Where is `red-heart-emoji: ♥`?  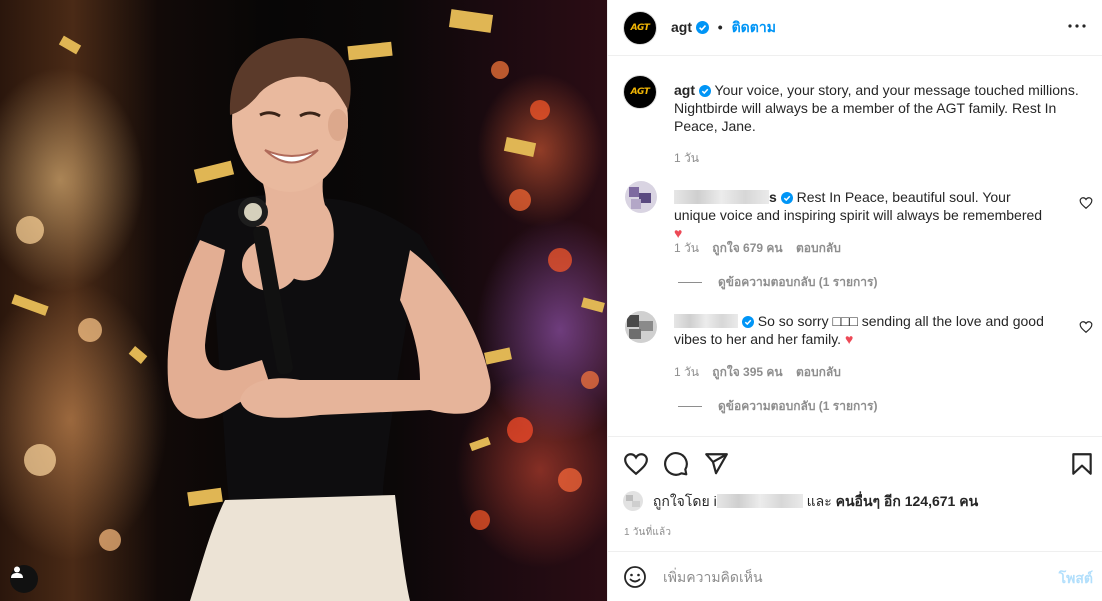 red-heart-emoji: ♥ is located at coordinates (849, 339).